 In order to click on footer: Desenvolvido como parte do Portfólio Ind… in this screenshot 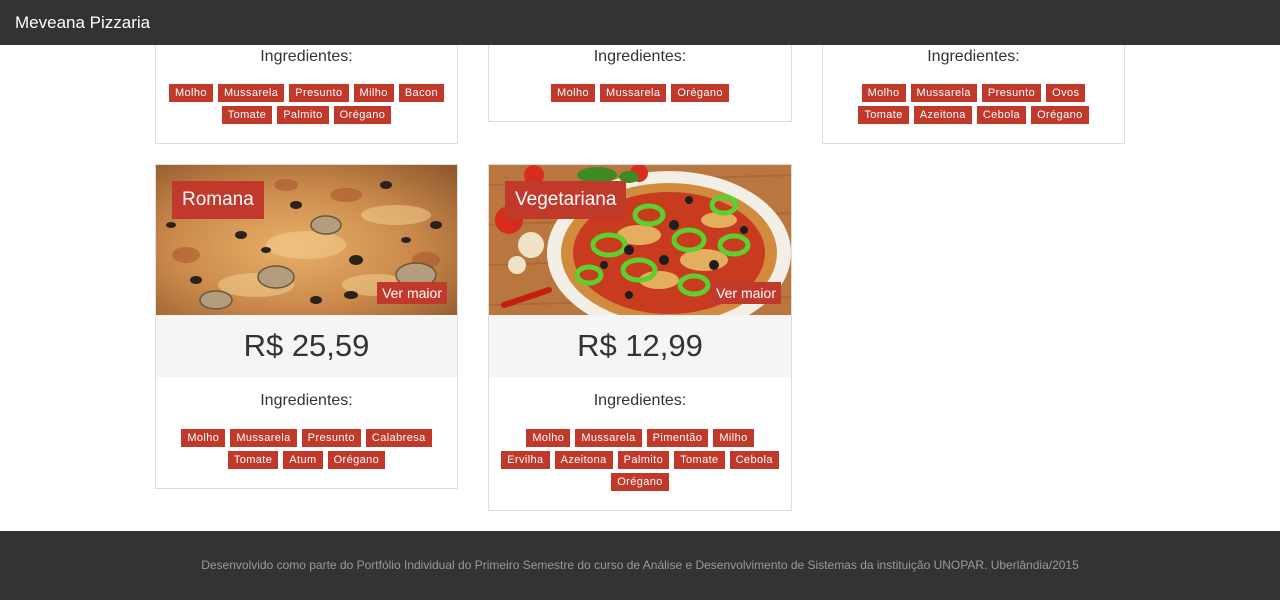, I will do `click(640, 565)`.